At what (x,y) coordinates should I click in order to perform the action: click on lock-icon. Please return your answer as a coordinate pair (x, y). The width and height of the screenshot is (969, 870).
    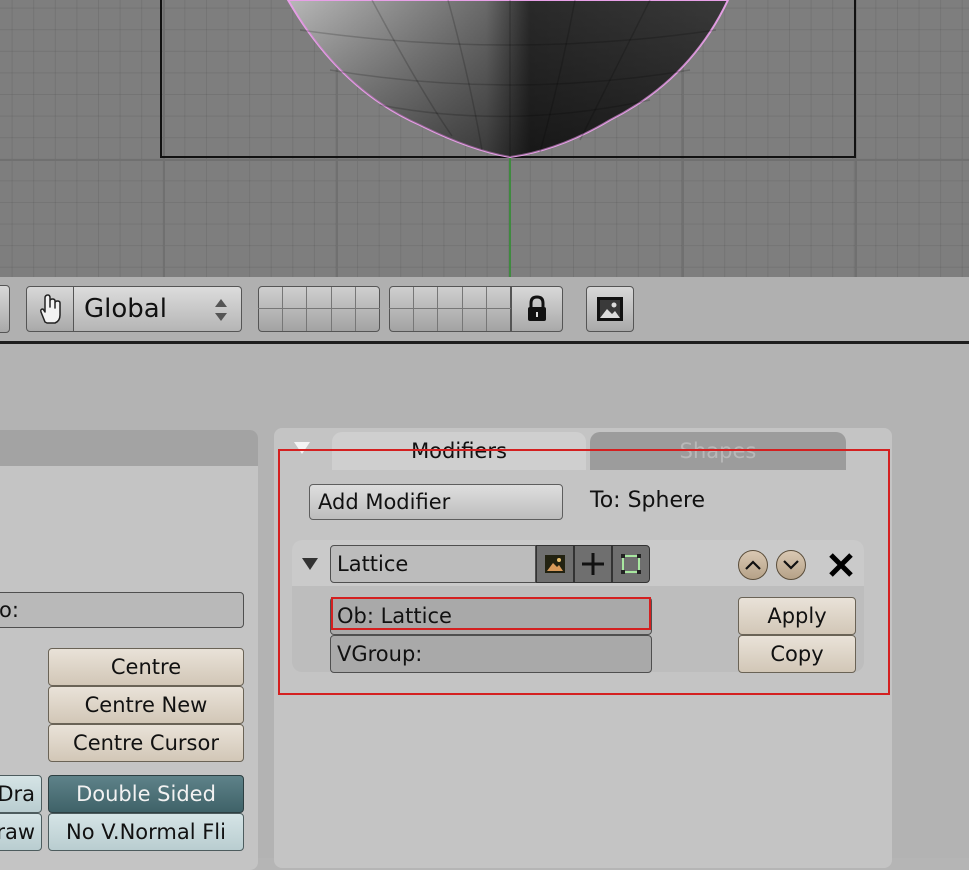
    Looking at the image, I should click on (537, 308).